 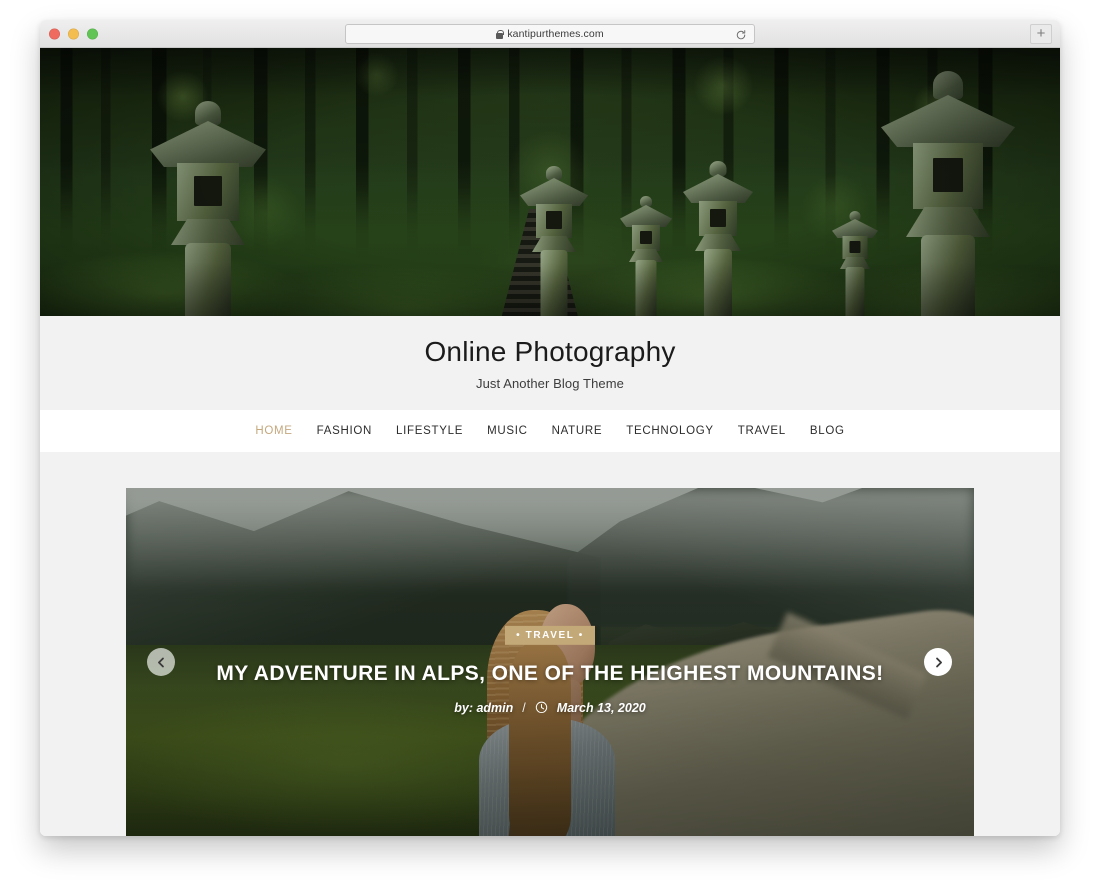 I want to click on slider-prev-button, so click(x=161, y=662).